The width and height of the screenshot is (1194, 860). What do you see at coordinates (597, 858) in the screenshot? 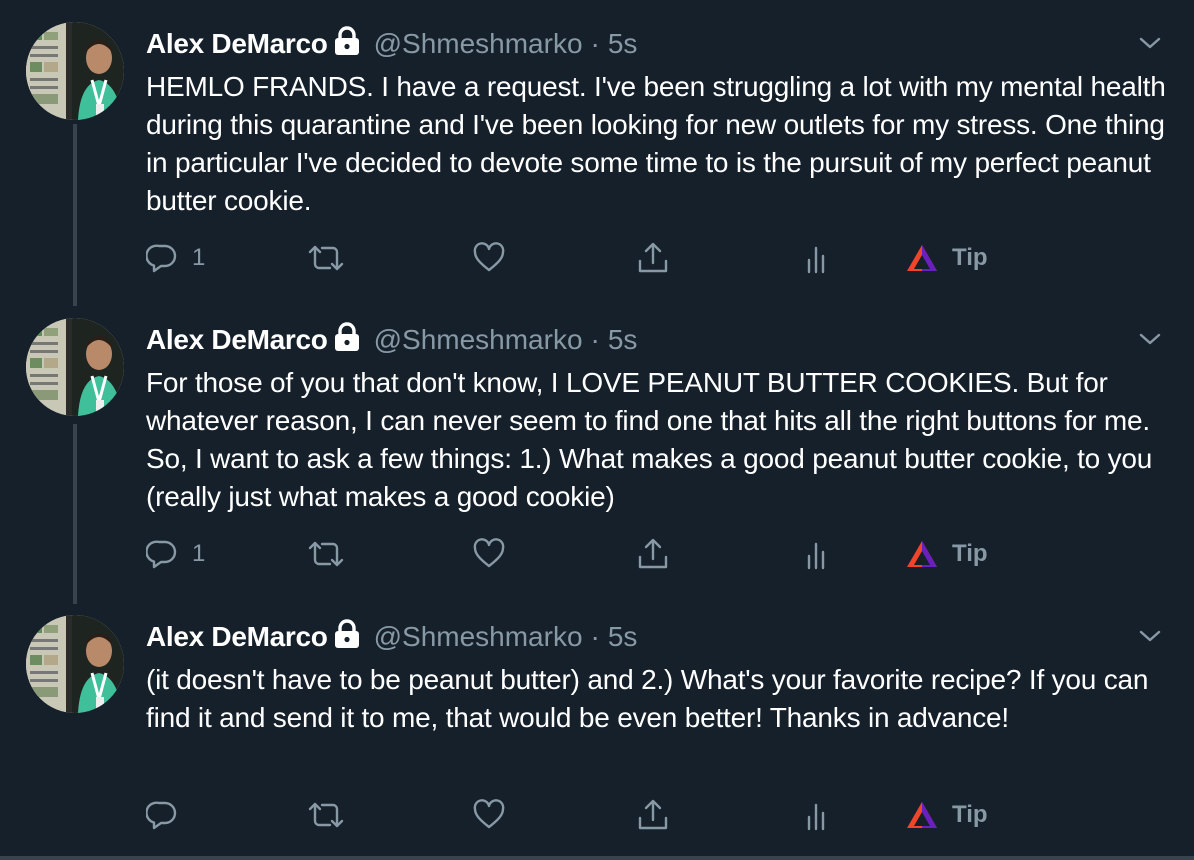
I see `divider` at bounding box center [597, 858].